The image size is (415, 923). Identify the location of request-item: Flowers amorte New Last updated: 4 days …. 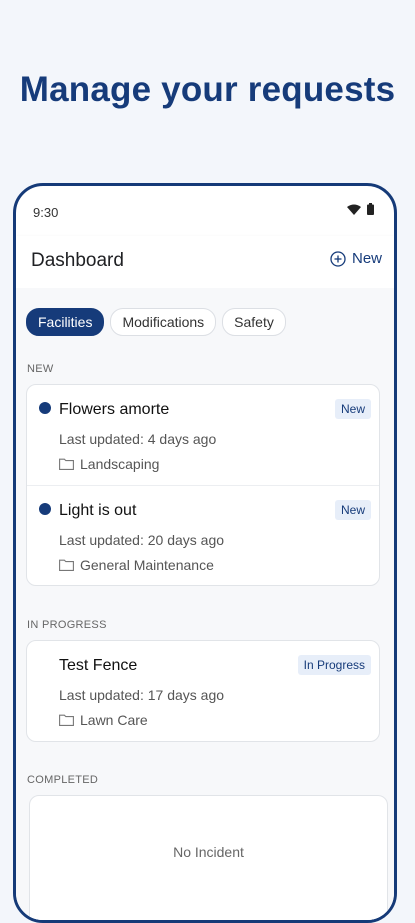
(203, 435).